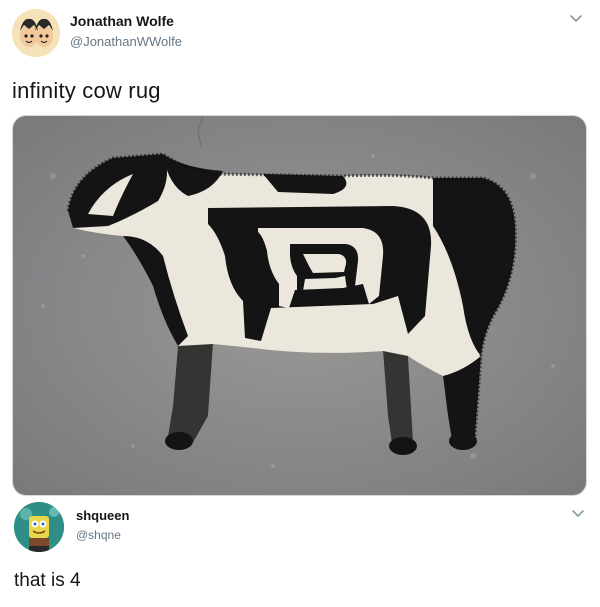 The image size is (600, 607). Describe the element at coordinates (102, 515) in the screenshot. I see `display-name: shqueen` at that location.